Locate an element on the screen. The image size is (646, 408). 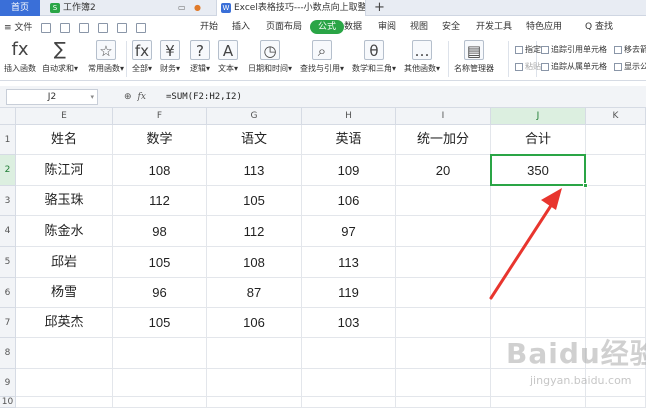
watermark-logo: Baidu经验 is located at coordinates (576, 353).